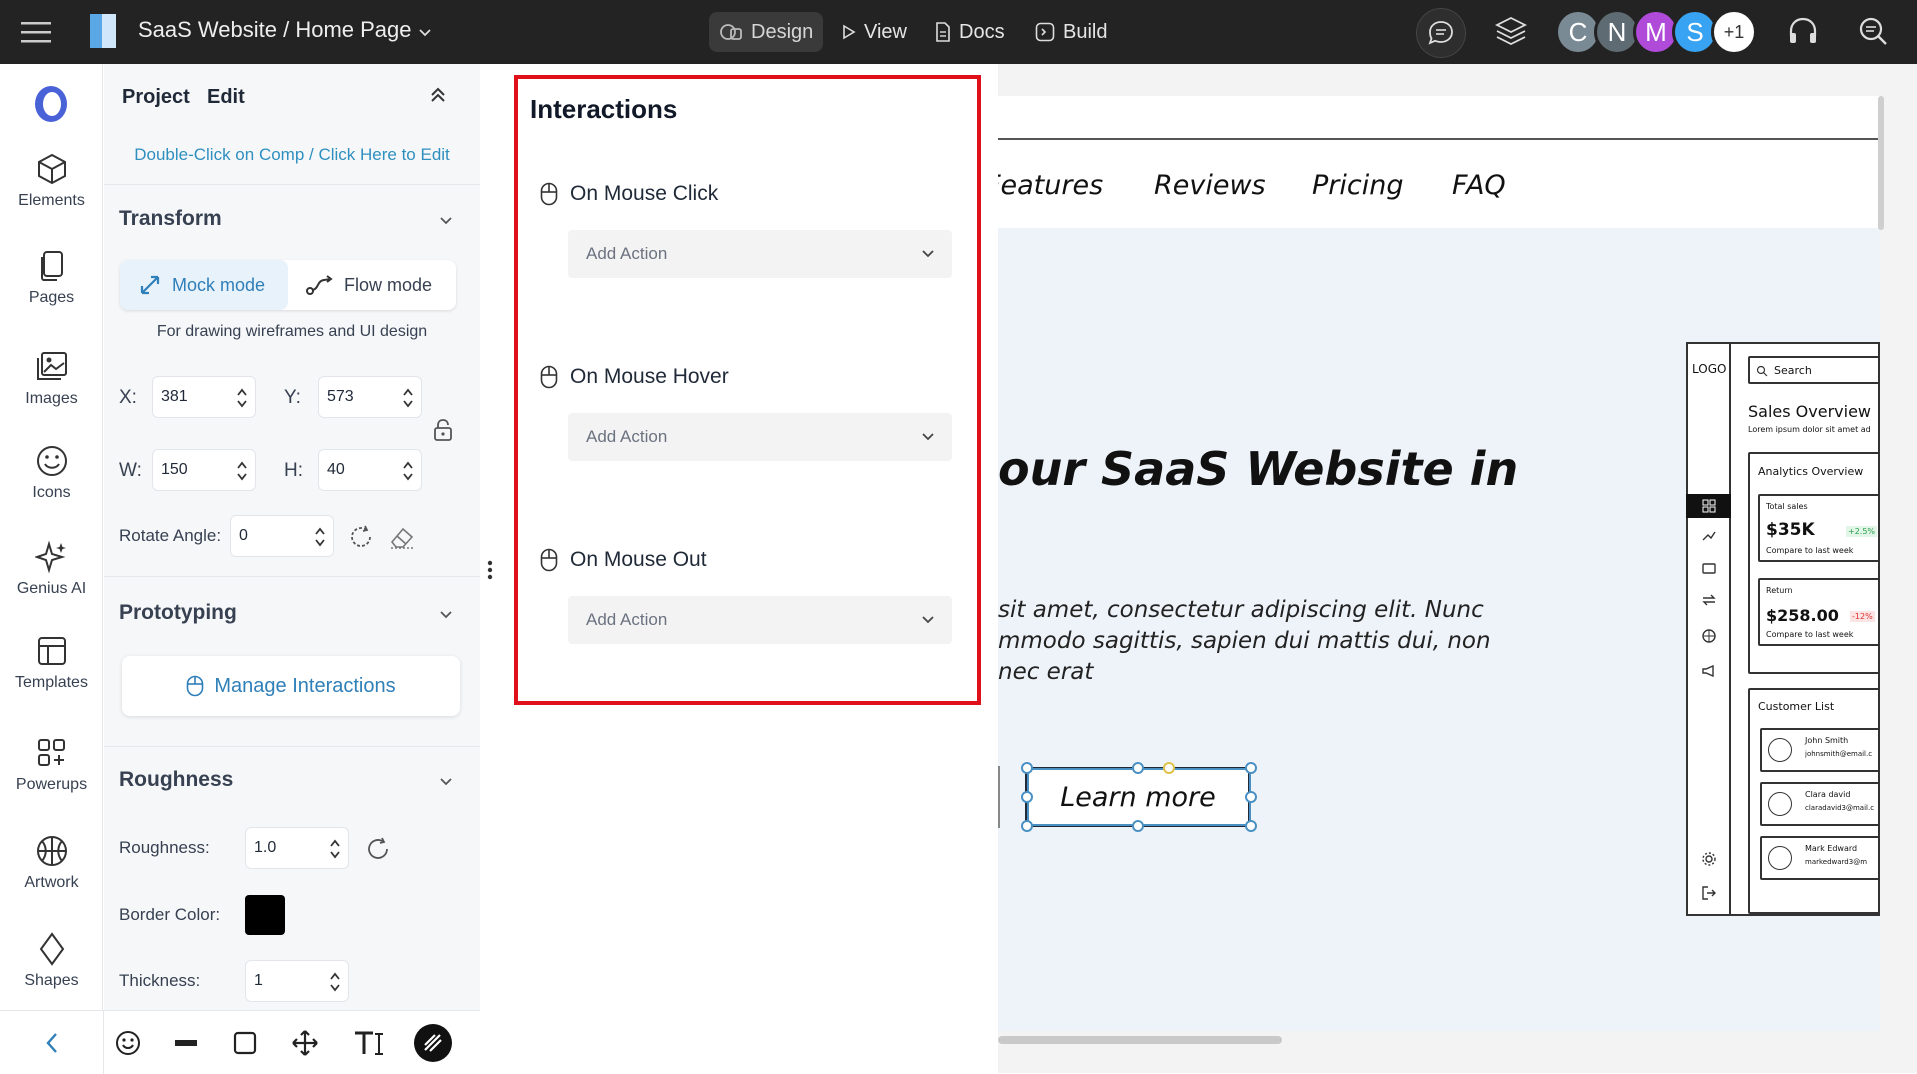  Describe the element at coordinates (1831, 848) in the screenshot. I see `dash-customer-name: Mark Edward` at that location.